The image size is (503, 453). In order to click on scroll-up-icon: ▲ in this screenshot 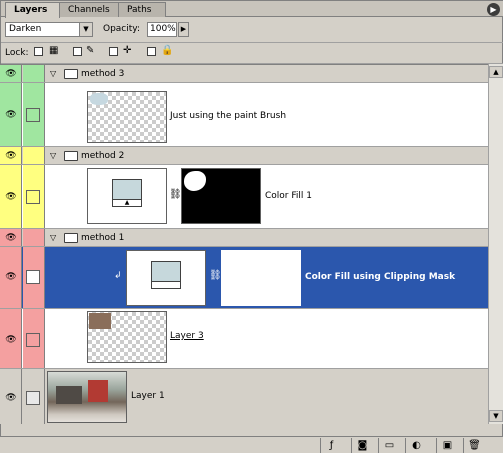, I will do `click(496, 72)`.